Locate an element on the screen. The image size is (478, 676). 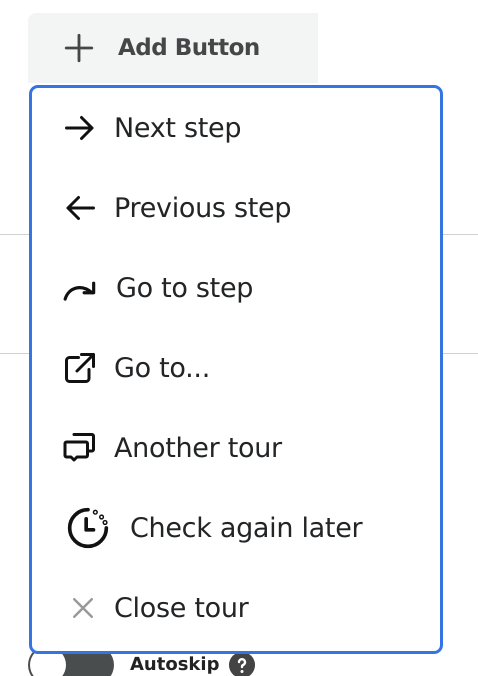
menu-item: Go to step is located at coordinates (158, 288).